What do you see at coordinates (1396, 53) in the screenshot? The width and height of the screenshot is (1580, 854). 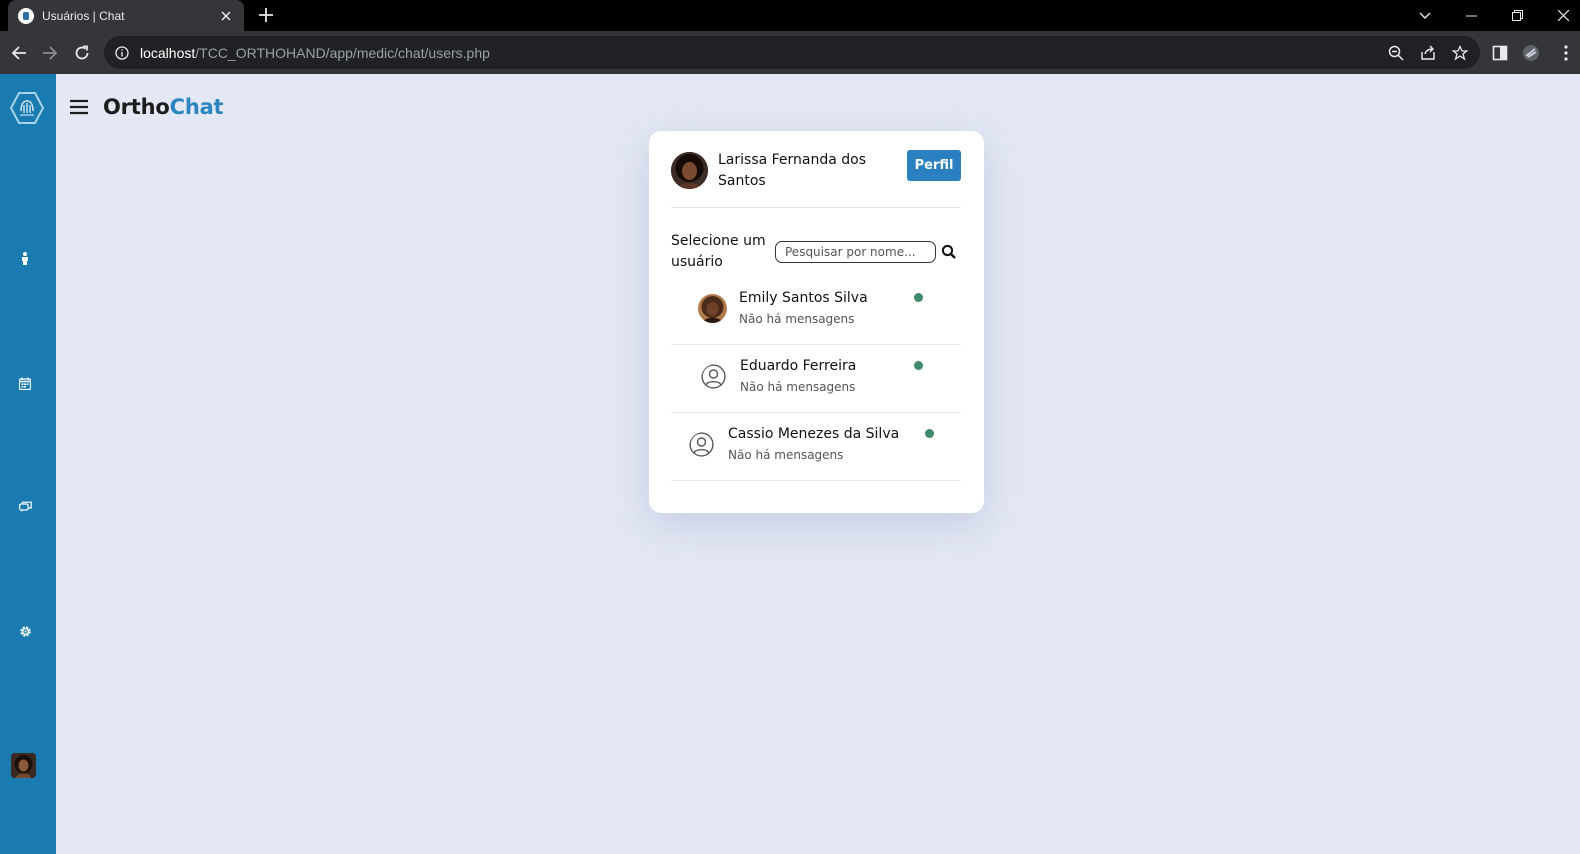 I see `zoom-icon` at bounding box center [1396, 53].